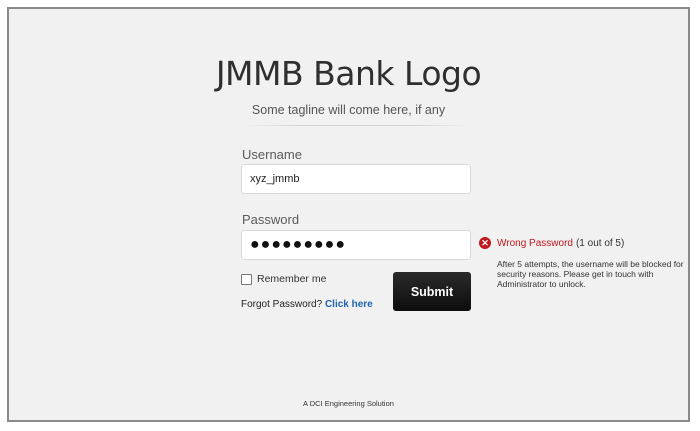 The image size is (700, 431). I want to click on tagline: Some tagline will come here, if any, so click(348, 110).